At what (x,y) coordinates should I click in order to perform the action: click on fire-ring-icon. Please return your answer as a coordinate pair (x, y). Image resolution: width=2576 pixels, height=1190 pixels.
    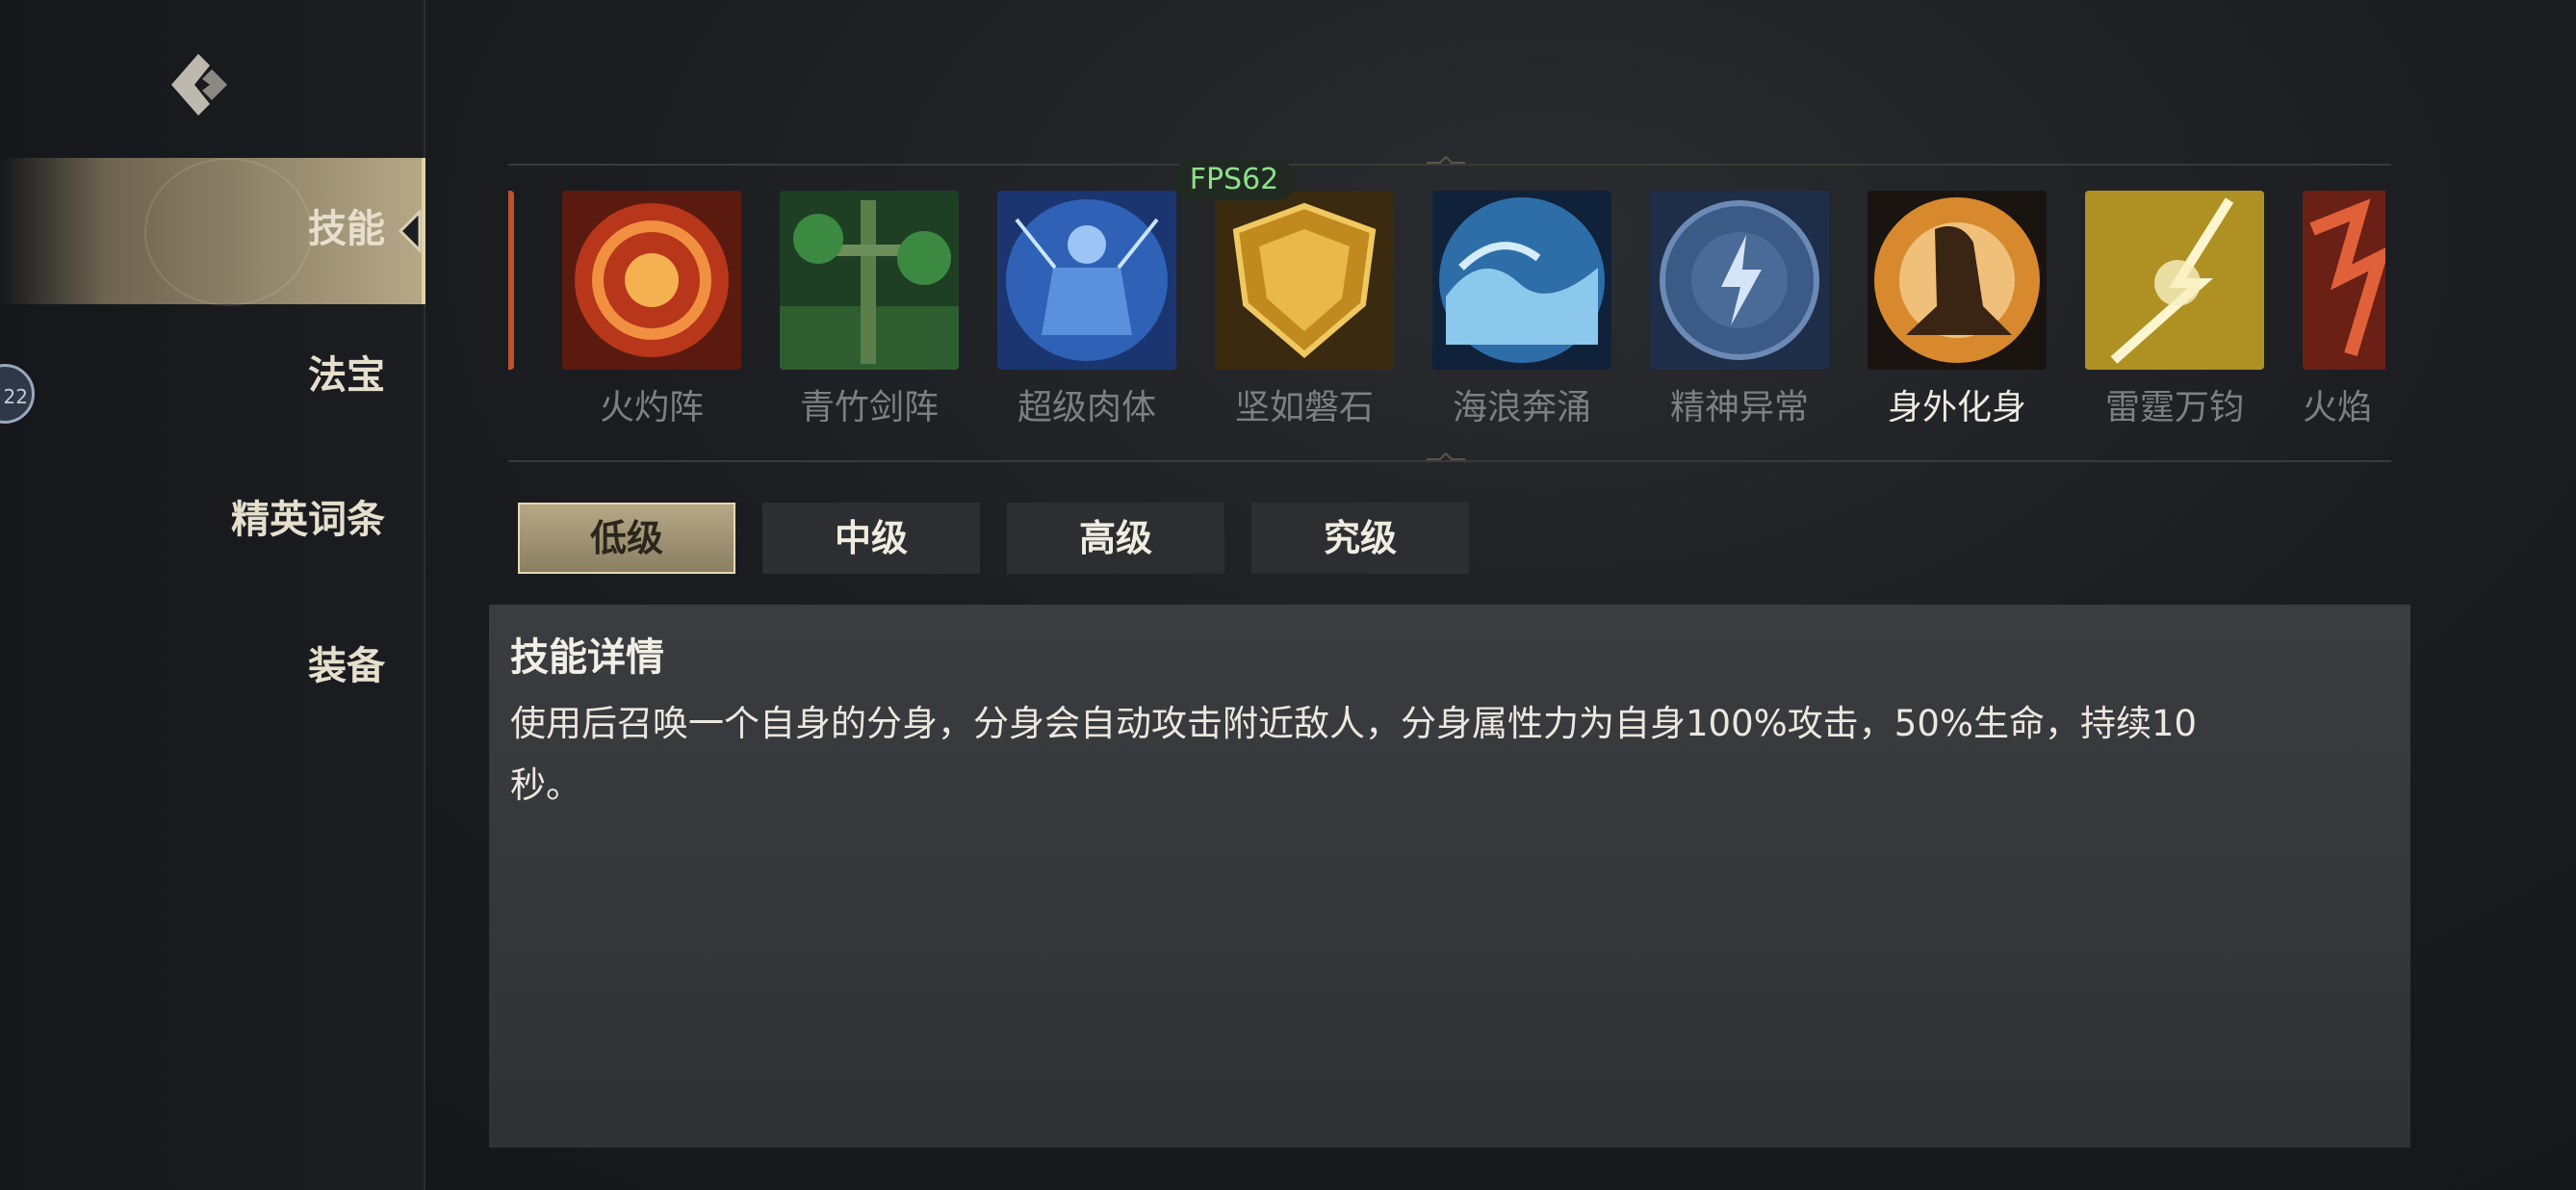
    Looking at the image, I should click on (651, 280).